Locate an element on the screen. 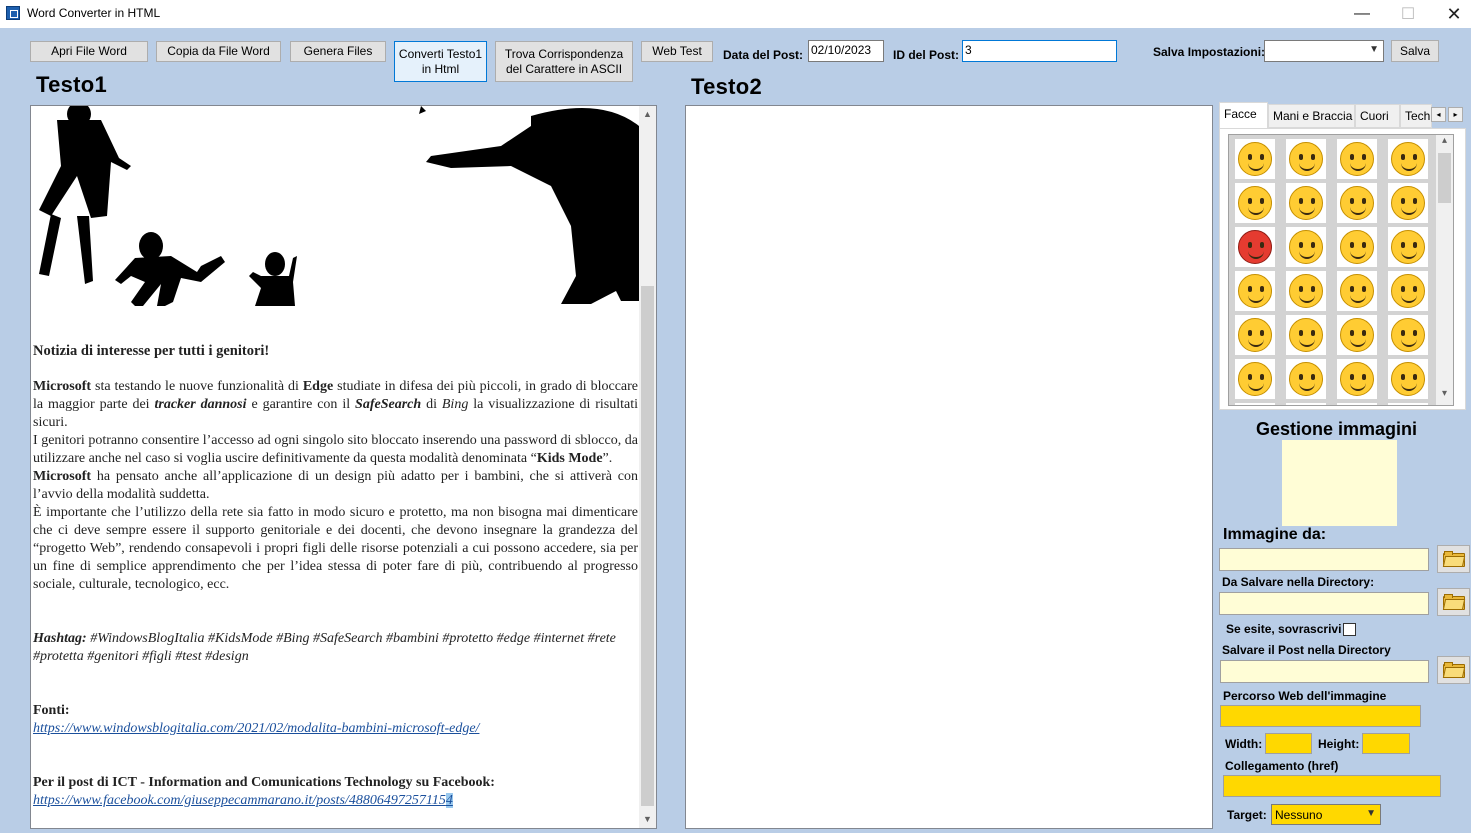 The height and width of the screenshot is (833, 1471). salvare-post-input is located at coordinates (1324, 671).